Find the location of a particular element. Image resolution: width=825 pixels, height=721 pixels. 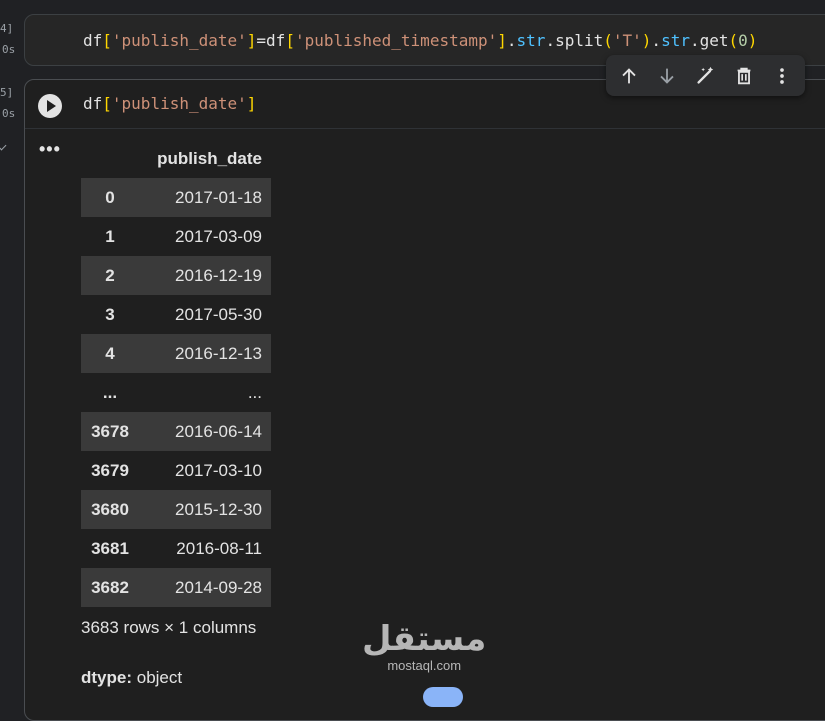

row-index: 4 is located at coordinates (110, 353).